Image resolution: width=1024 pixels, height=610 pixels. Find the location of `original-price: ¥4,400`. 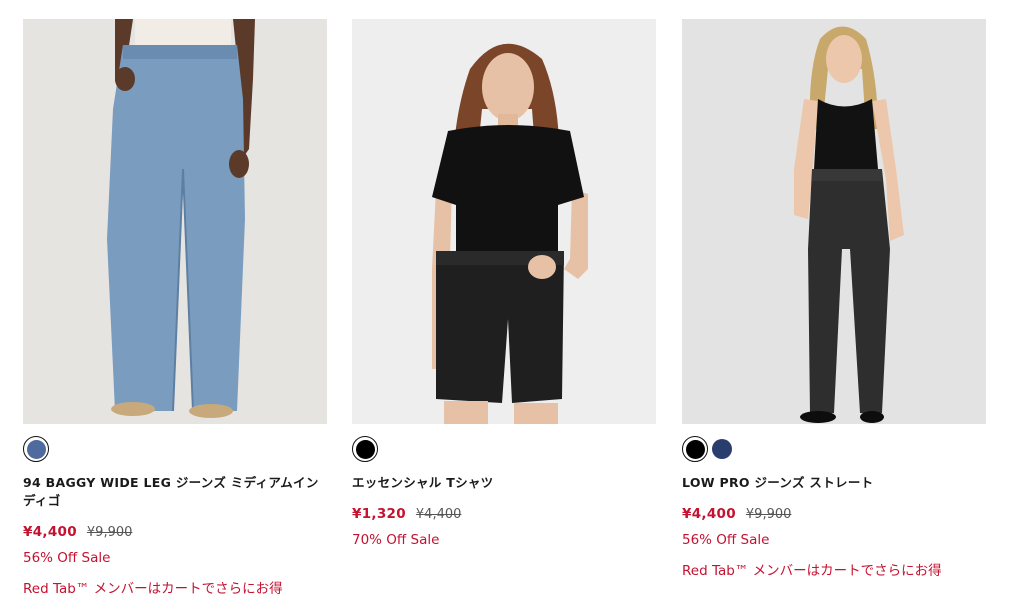

original-price: ¥4,400 is located at coordinates (438, 514).